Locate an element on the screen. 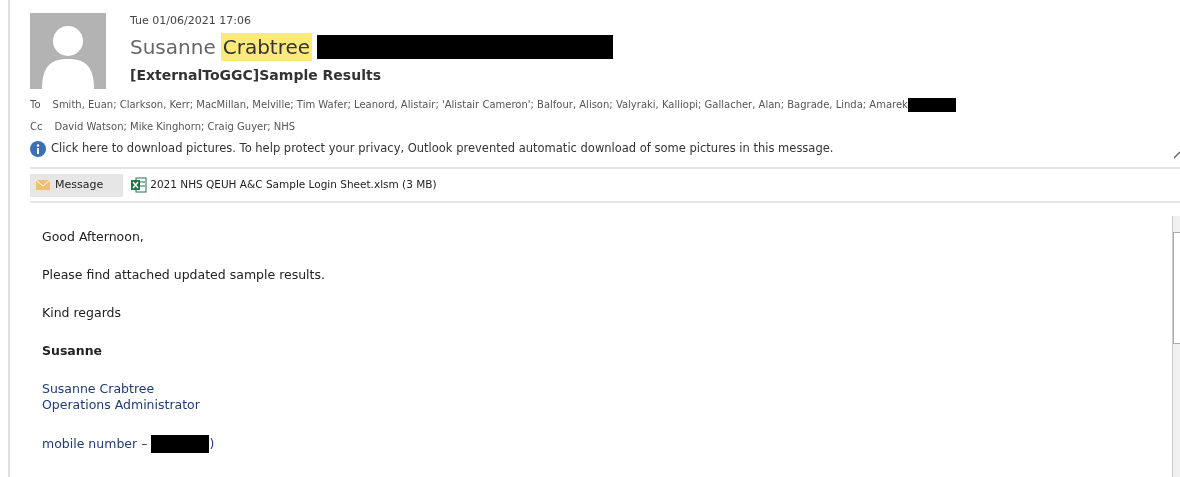  collapse-icon is located at coordinates (1177, 155).